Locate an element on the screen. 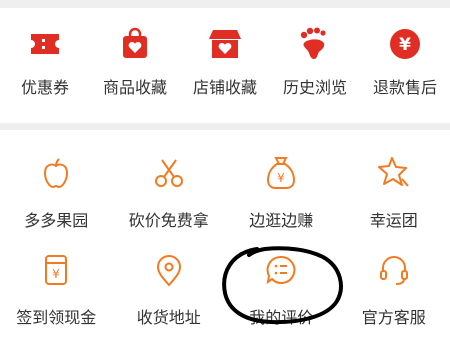  comment-list-icon is located at coordinates (281, 270).